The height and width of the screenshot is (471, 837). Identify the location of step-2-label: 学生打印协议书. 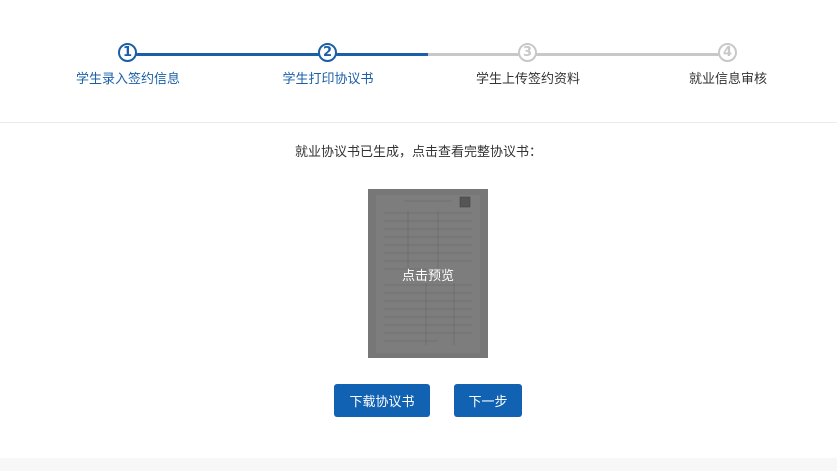
(328, 79).